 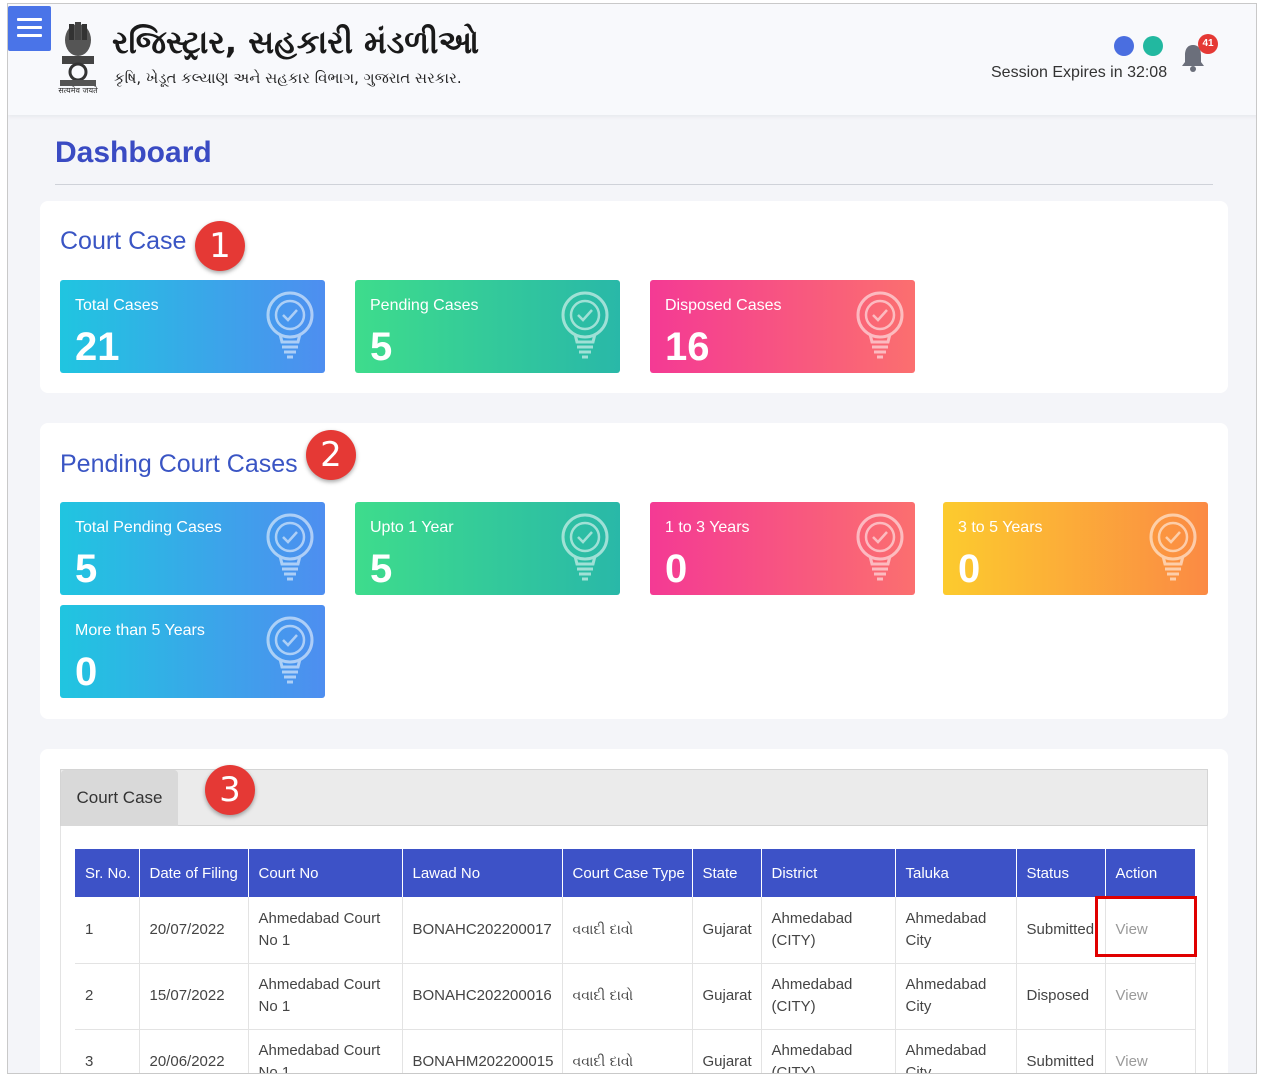 I want to click on card-upto-1-year: Upto 1 Year 5, so click(x=487, y=548).